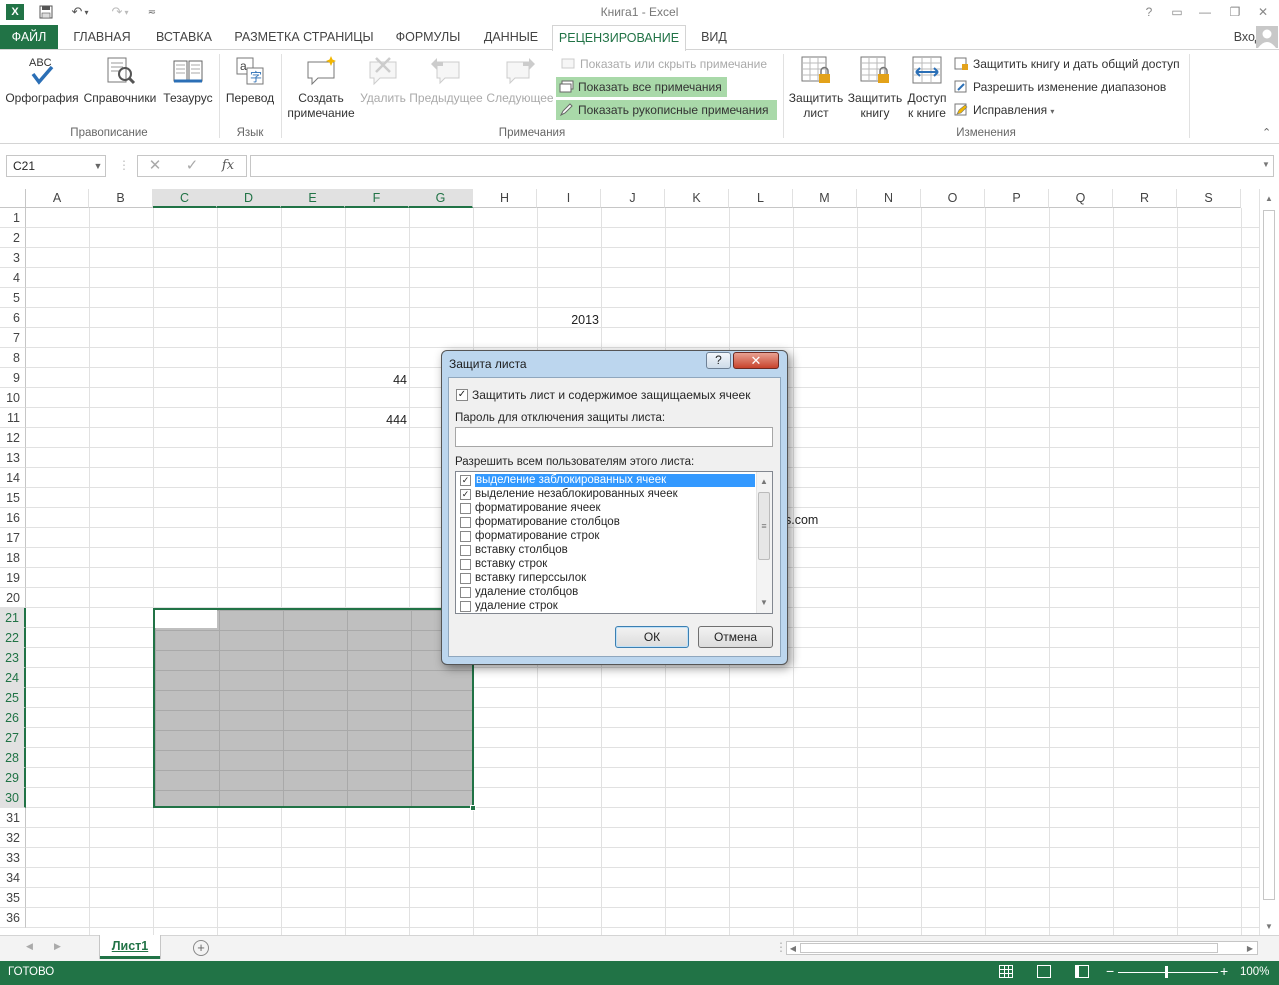  What do you see at coordinates (13, 718) in the screenshot?
I see `row-header-26: 26` at bounding box center [13, 718].